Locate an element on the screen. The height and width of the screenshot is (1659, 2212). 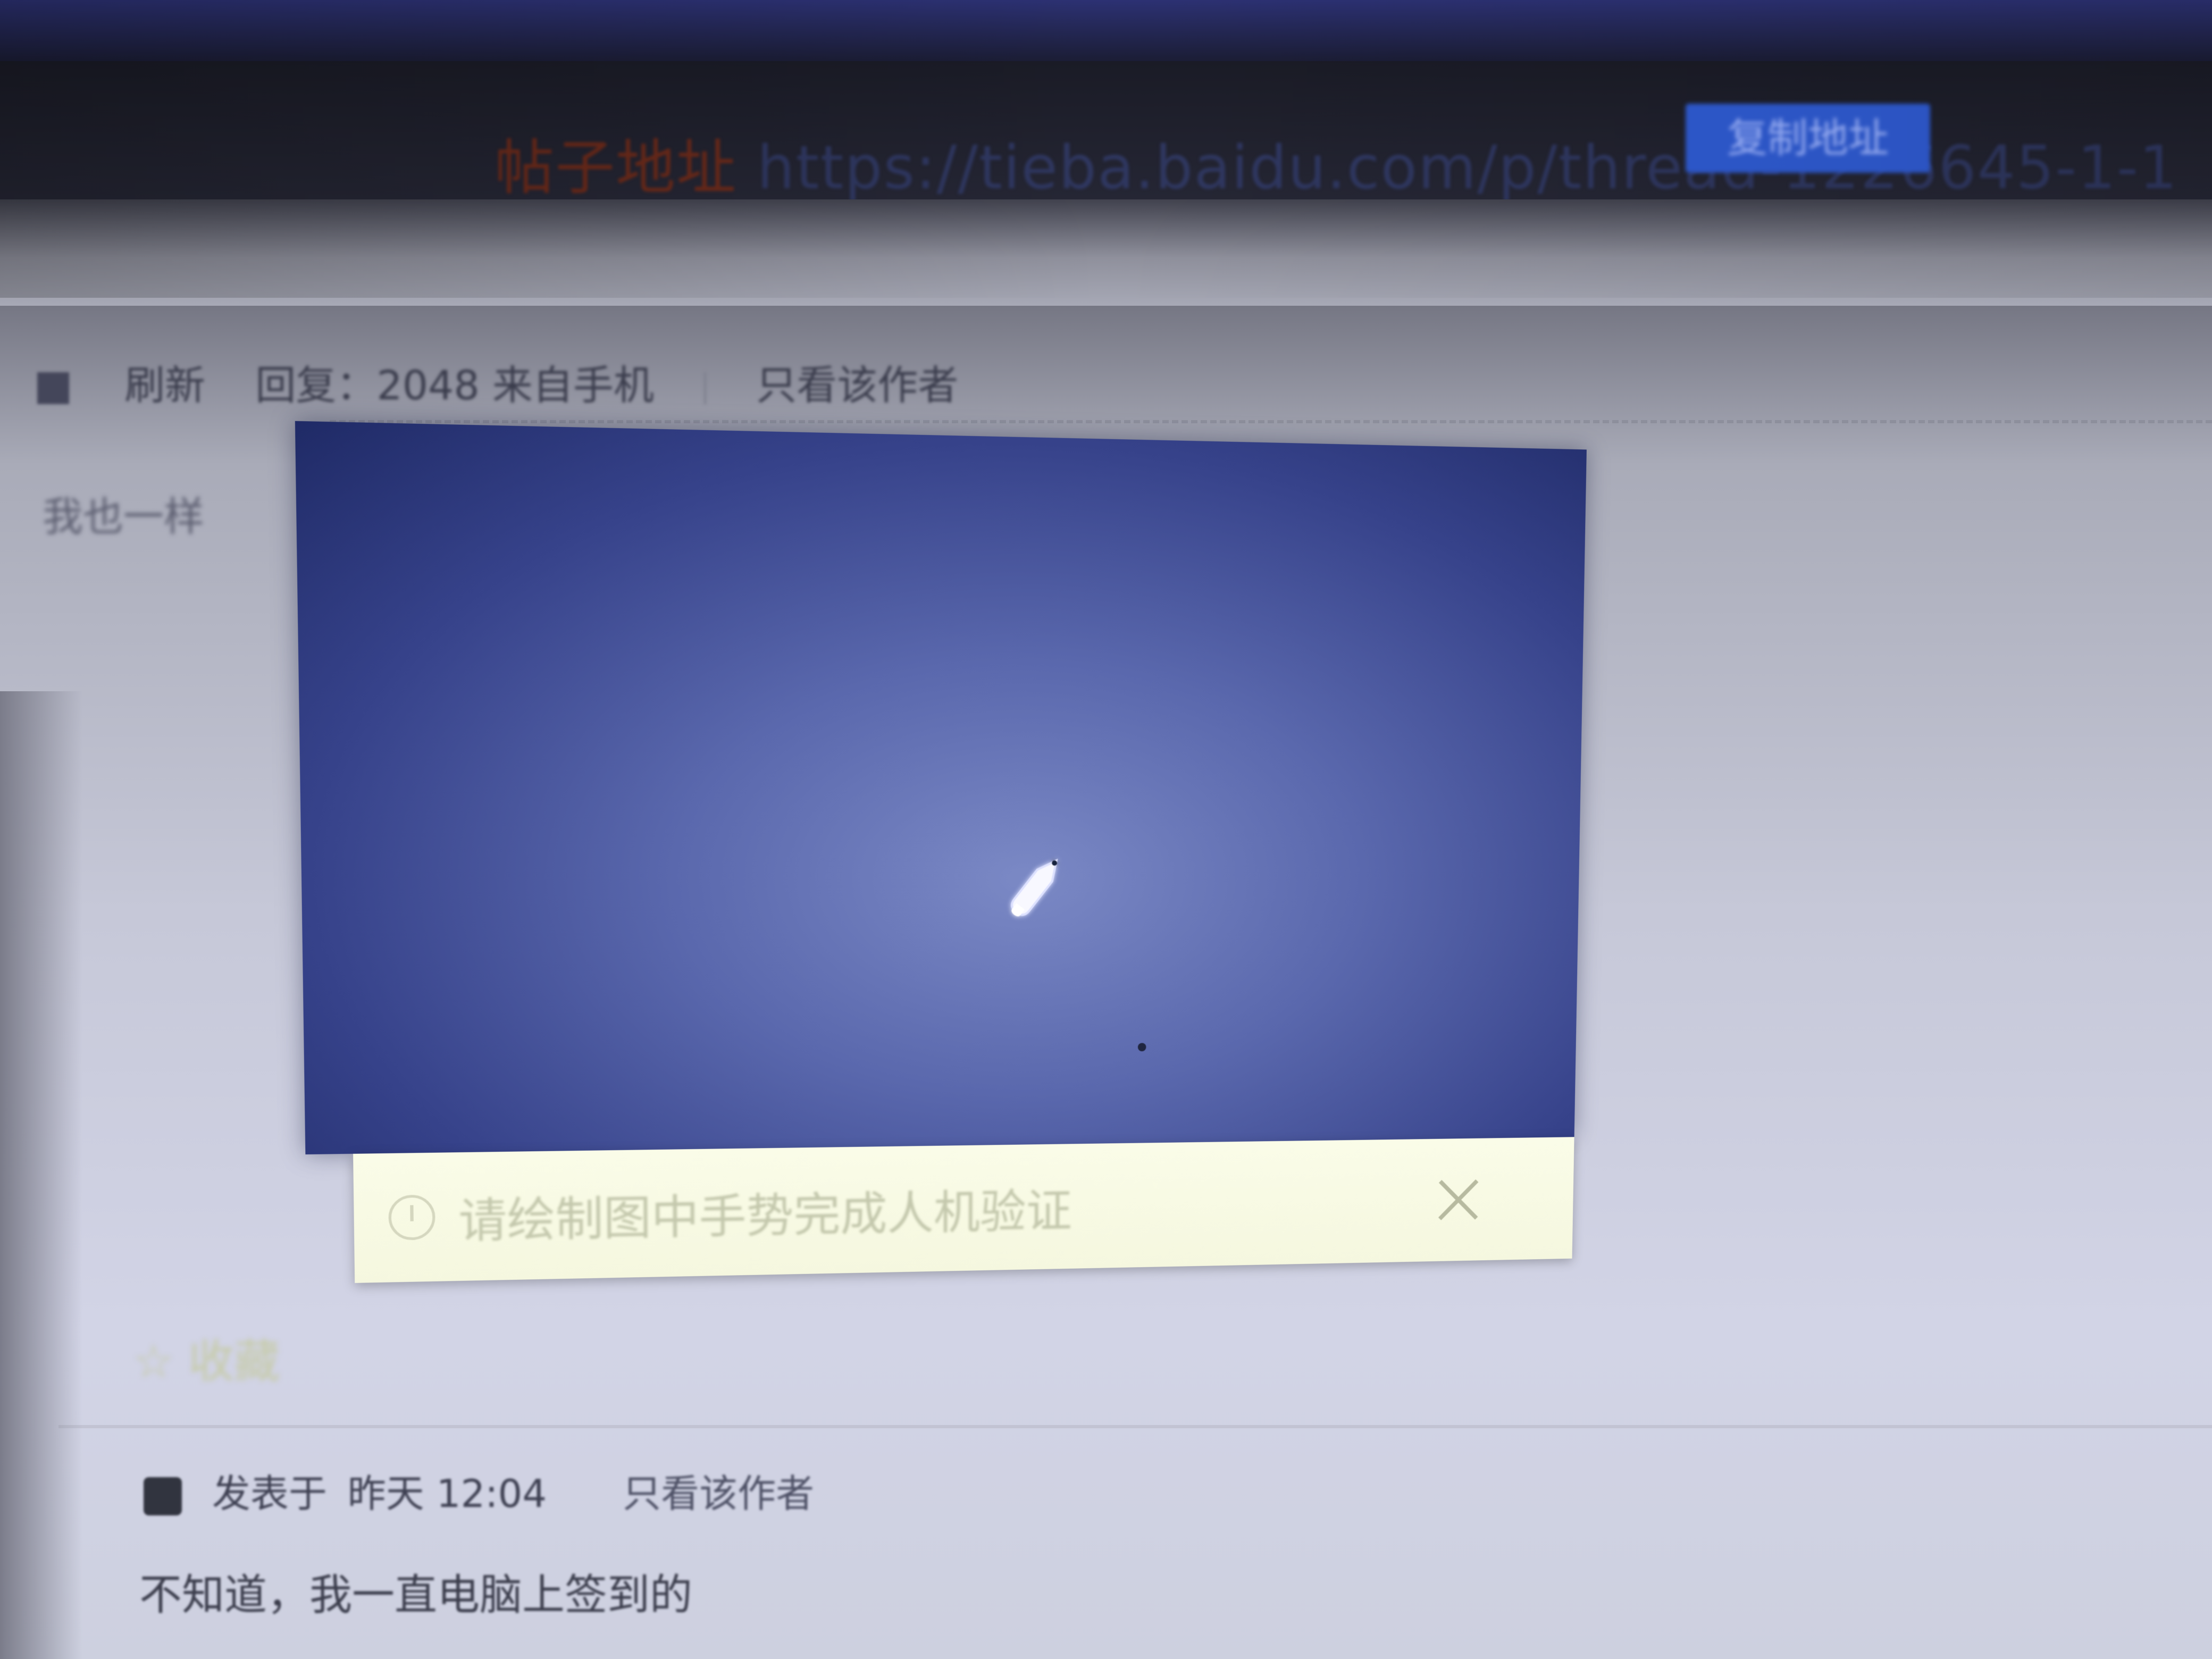
browser-chrome-top is located at coordinates (1106, 30).